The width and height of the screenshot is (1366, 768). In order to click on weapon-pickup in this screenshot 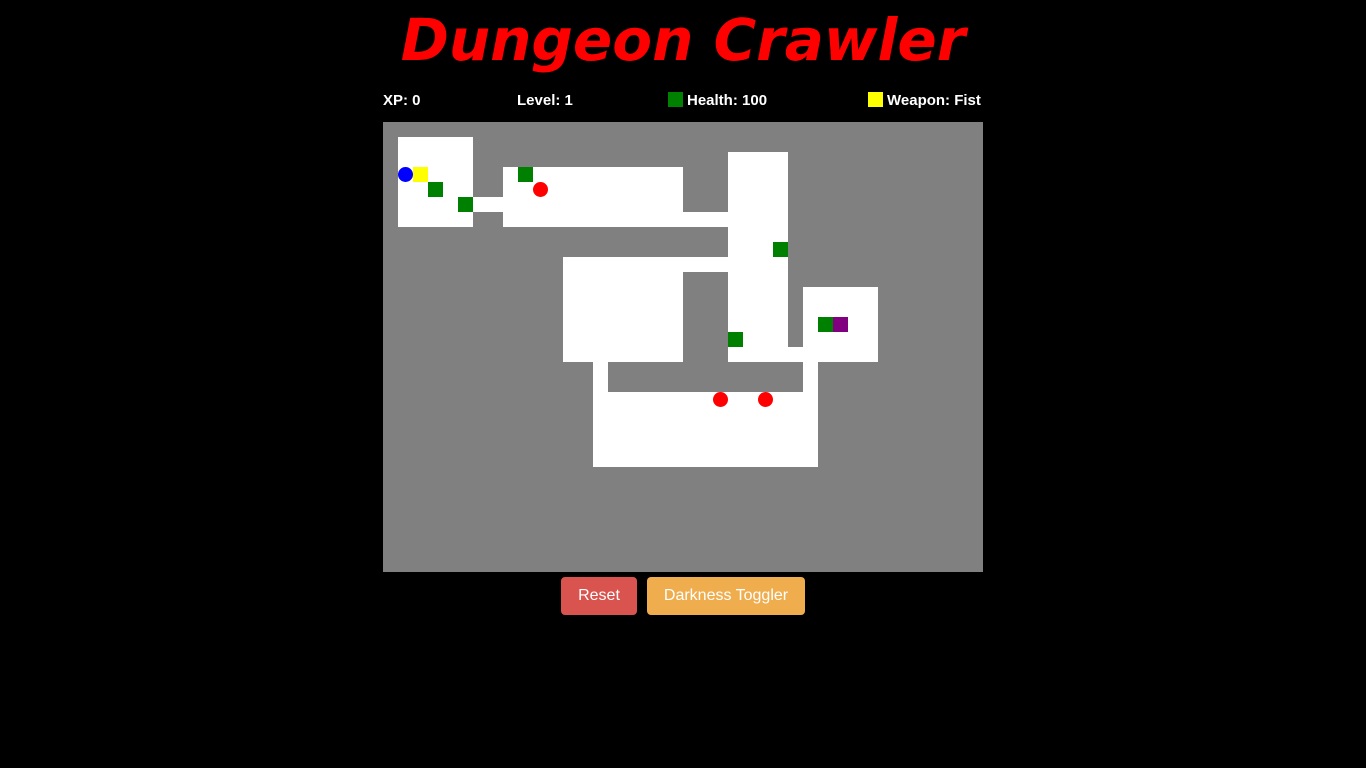, I will do `click(420, 174)`.